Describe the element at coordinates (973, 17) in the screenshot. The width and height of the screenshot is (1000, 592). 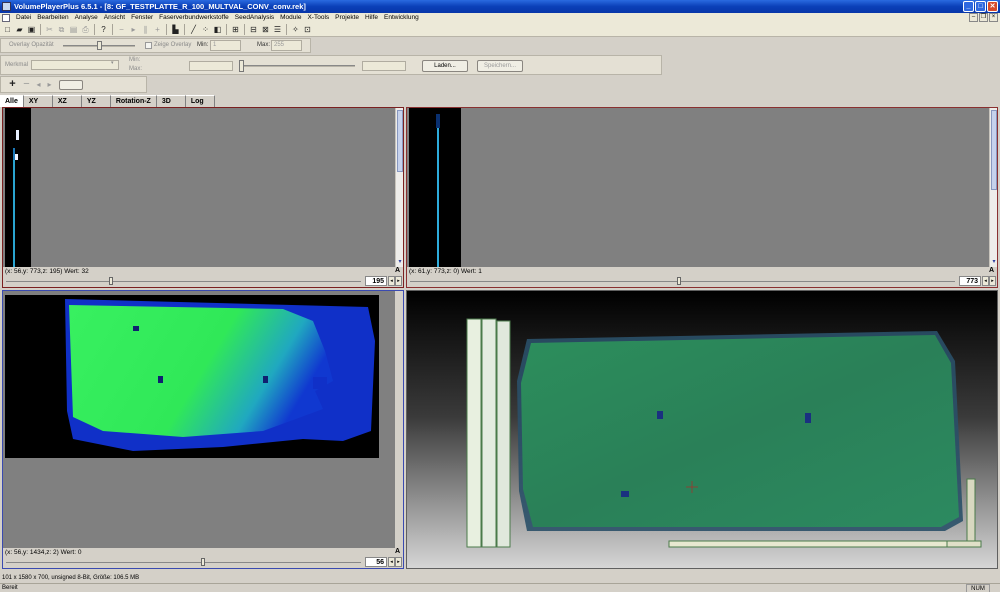
I see `mdi-minimize-button: –` at that location.